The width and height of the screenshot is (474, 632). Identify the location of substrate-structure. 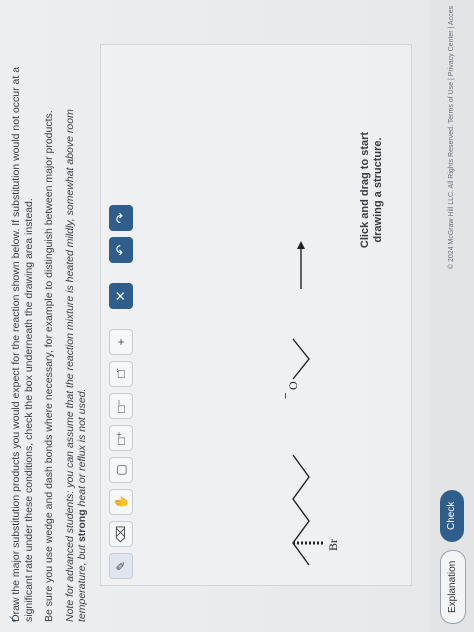
(307, 510).